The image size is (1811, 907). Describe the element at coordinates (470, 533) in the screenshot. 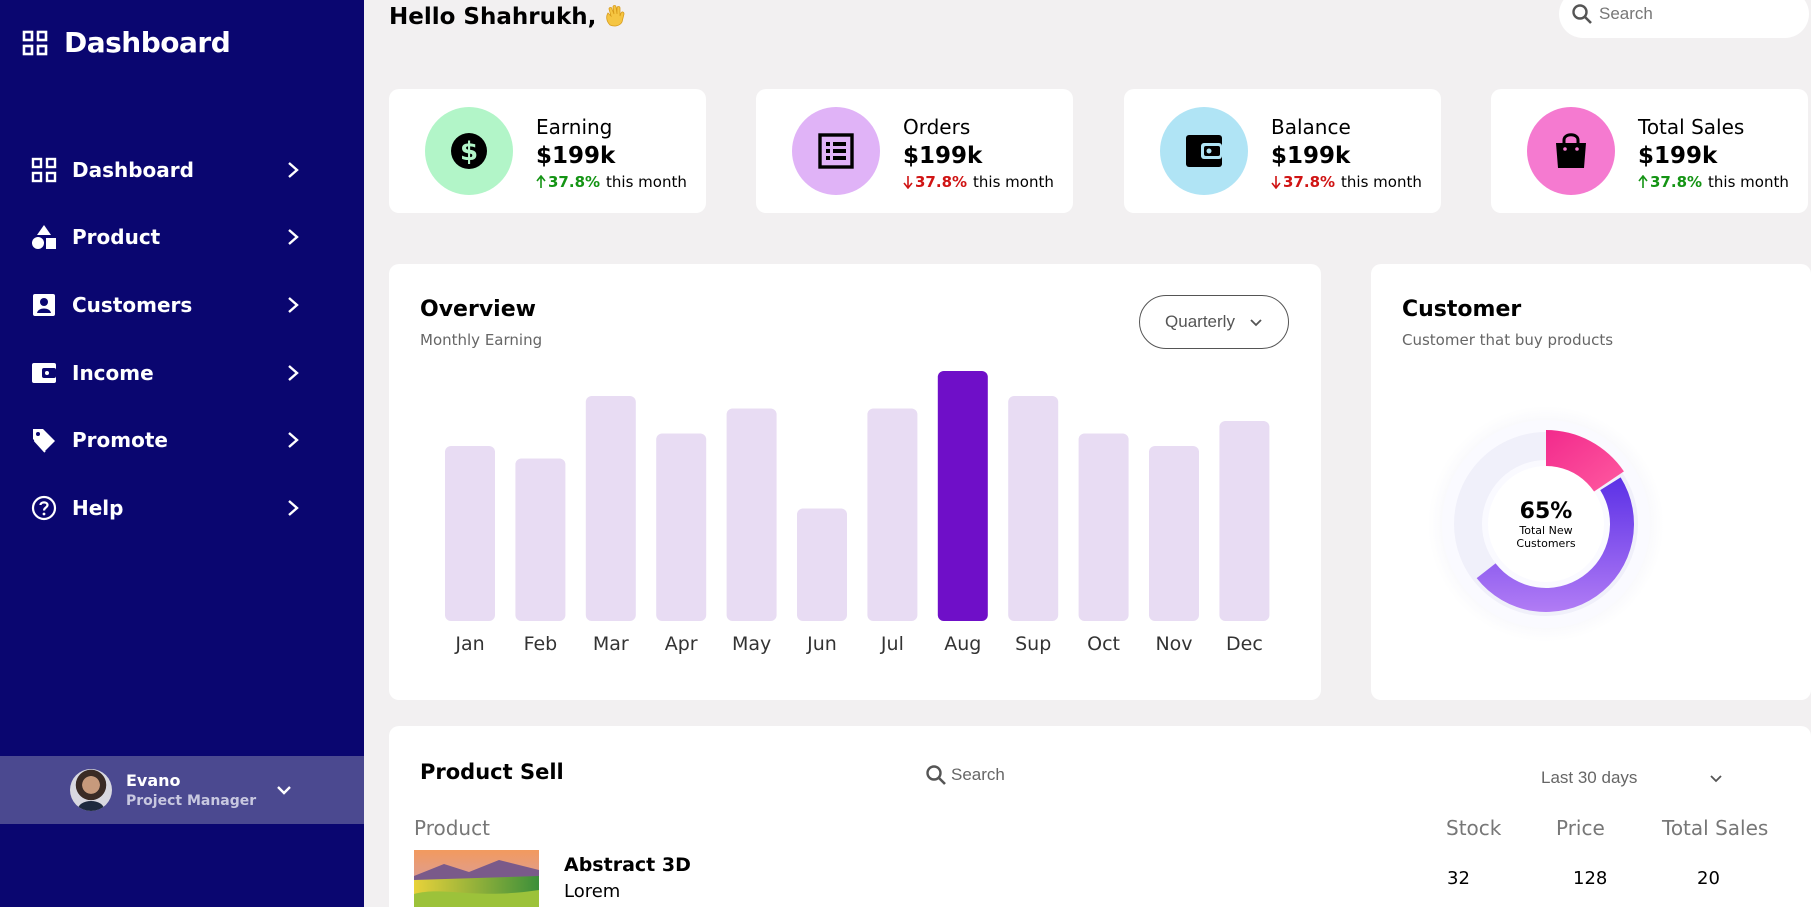

I see `bar-jan` at that location.